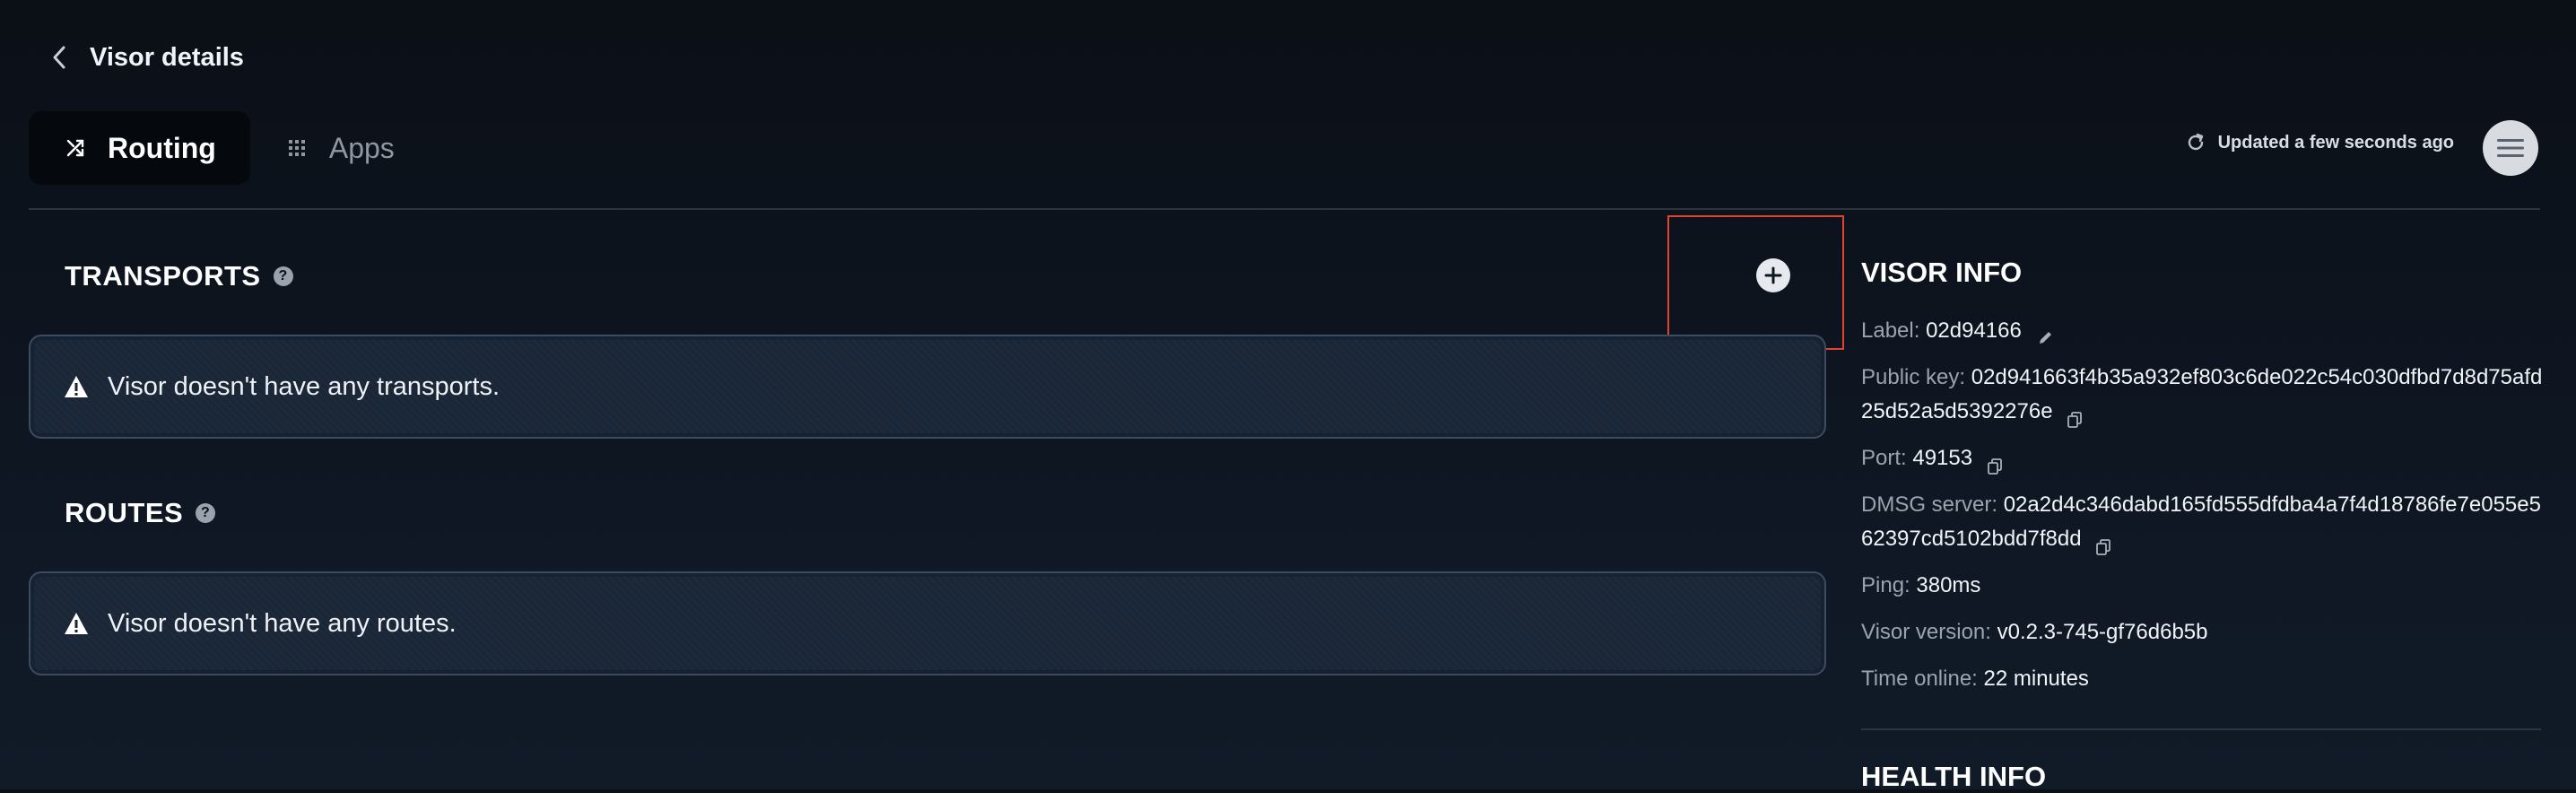  What do you see at coordinates (167, 57) in the screenshot?
I see `page-title: Visor details` at bounding box center [167, 57].